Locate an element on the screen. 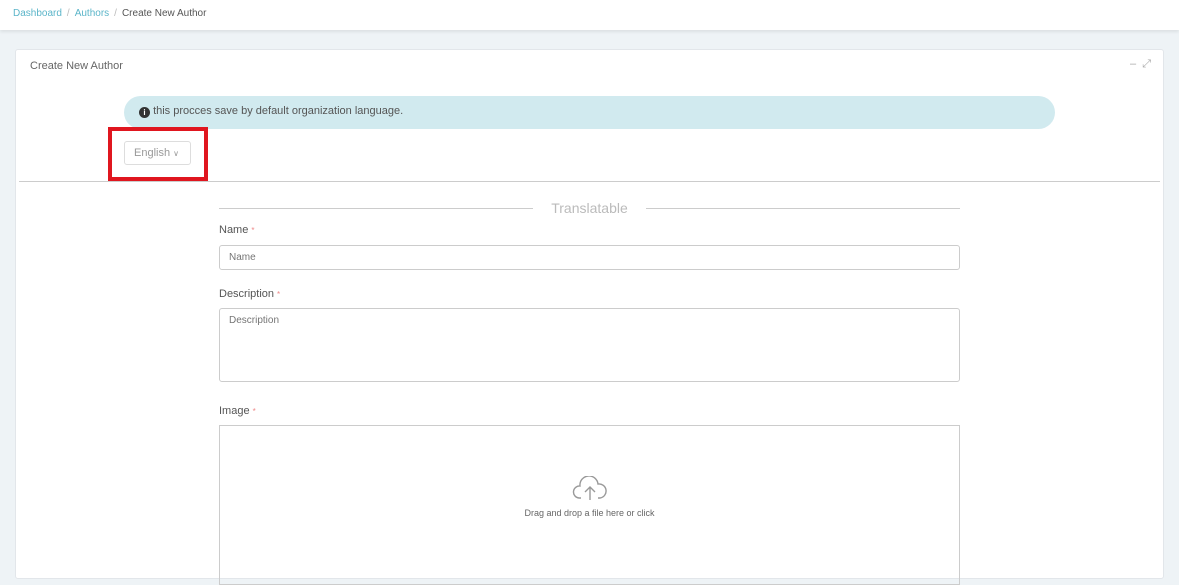 The image size is (1179, 585). cloud-upload-icon is located at coordinates (589, 487).